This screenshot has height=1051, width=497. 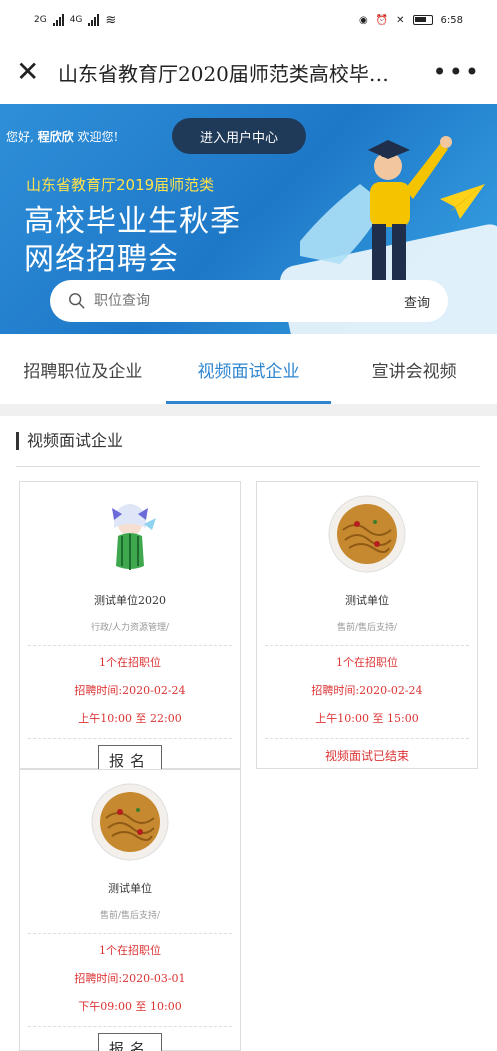 I want to click on network-2g-label: 2G, so click(x=40, y=20).